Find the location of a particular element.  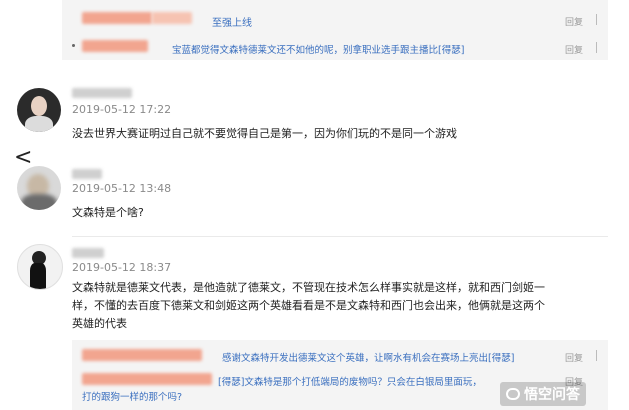

reply-text: [得瑟]文森特是那个打低端局的废物吗？只会在白银局里面玩， is located at coordinates (350, 382).